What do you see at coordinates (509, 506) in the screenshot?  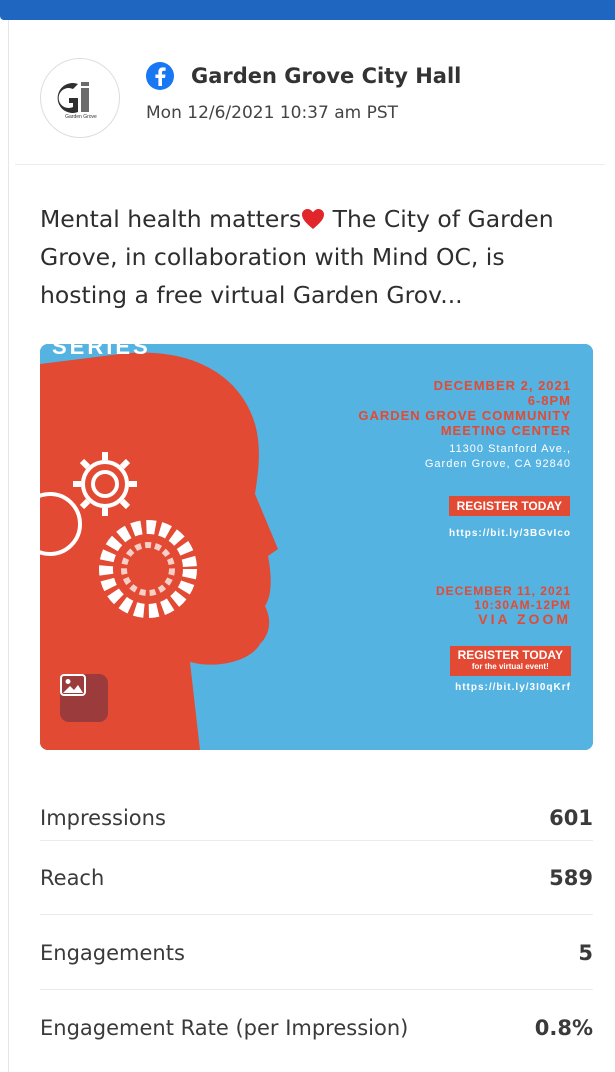 I see `poster-register-button-1: REGISTER TODAY` at bounding box center [509, 506].